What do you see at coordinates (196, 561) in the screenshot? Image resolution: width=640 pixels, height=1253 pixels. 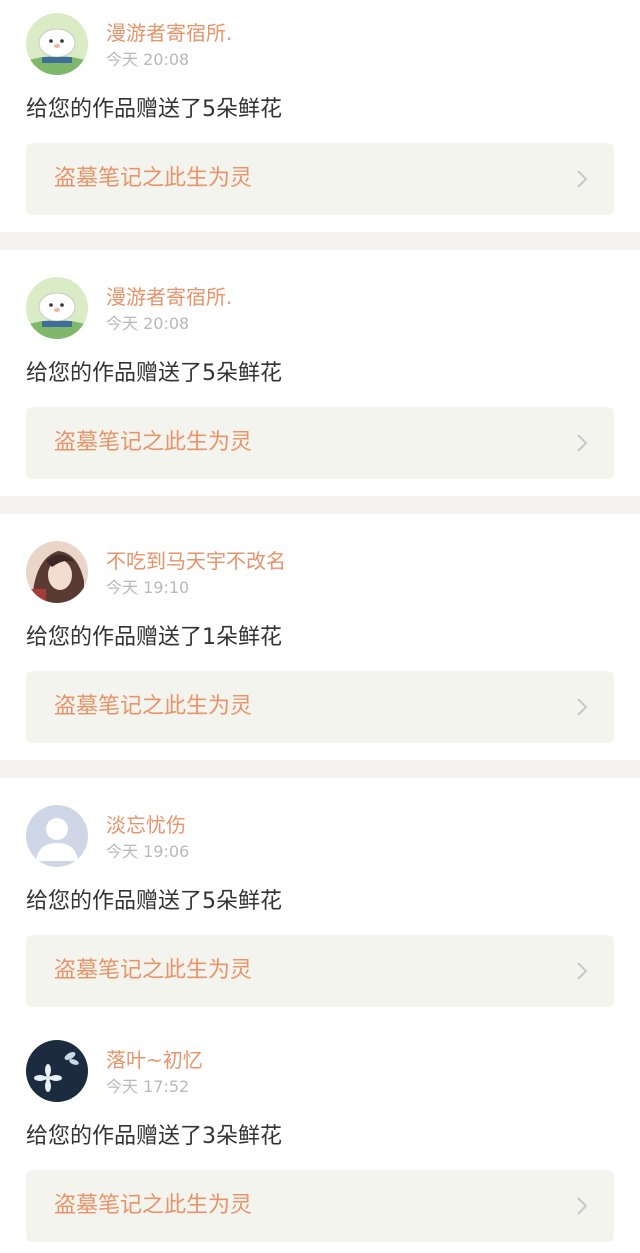 I see `user-name: 不吃到马天宇不改名` at bounding box center [196, 561].